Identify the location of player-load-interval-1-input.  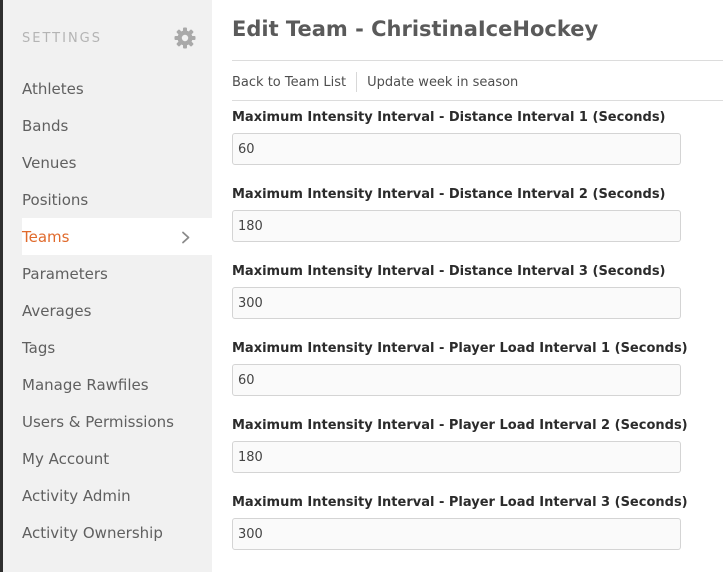
(456, 380).